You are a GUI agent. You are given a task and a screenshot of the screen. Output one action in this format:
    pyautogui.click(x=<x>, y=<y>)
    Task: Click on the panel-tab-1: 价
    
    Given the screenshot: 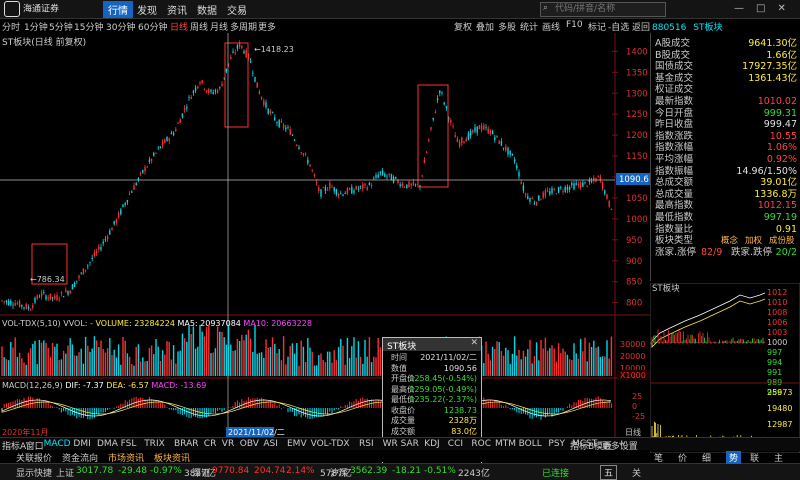 What is the action you would take?
    pyautogui.click(x=682, y=457)
    